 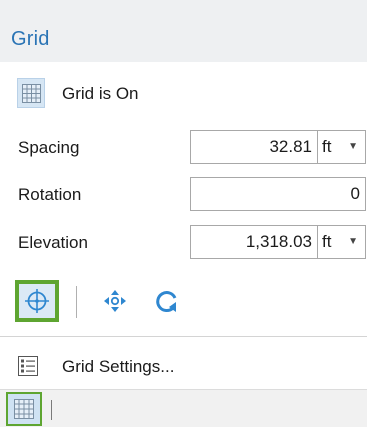 What do you see at coordinates (50, 194) in the screenshot?
I see `rotation-label: Rotation` at bounding box center [50, 194].